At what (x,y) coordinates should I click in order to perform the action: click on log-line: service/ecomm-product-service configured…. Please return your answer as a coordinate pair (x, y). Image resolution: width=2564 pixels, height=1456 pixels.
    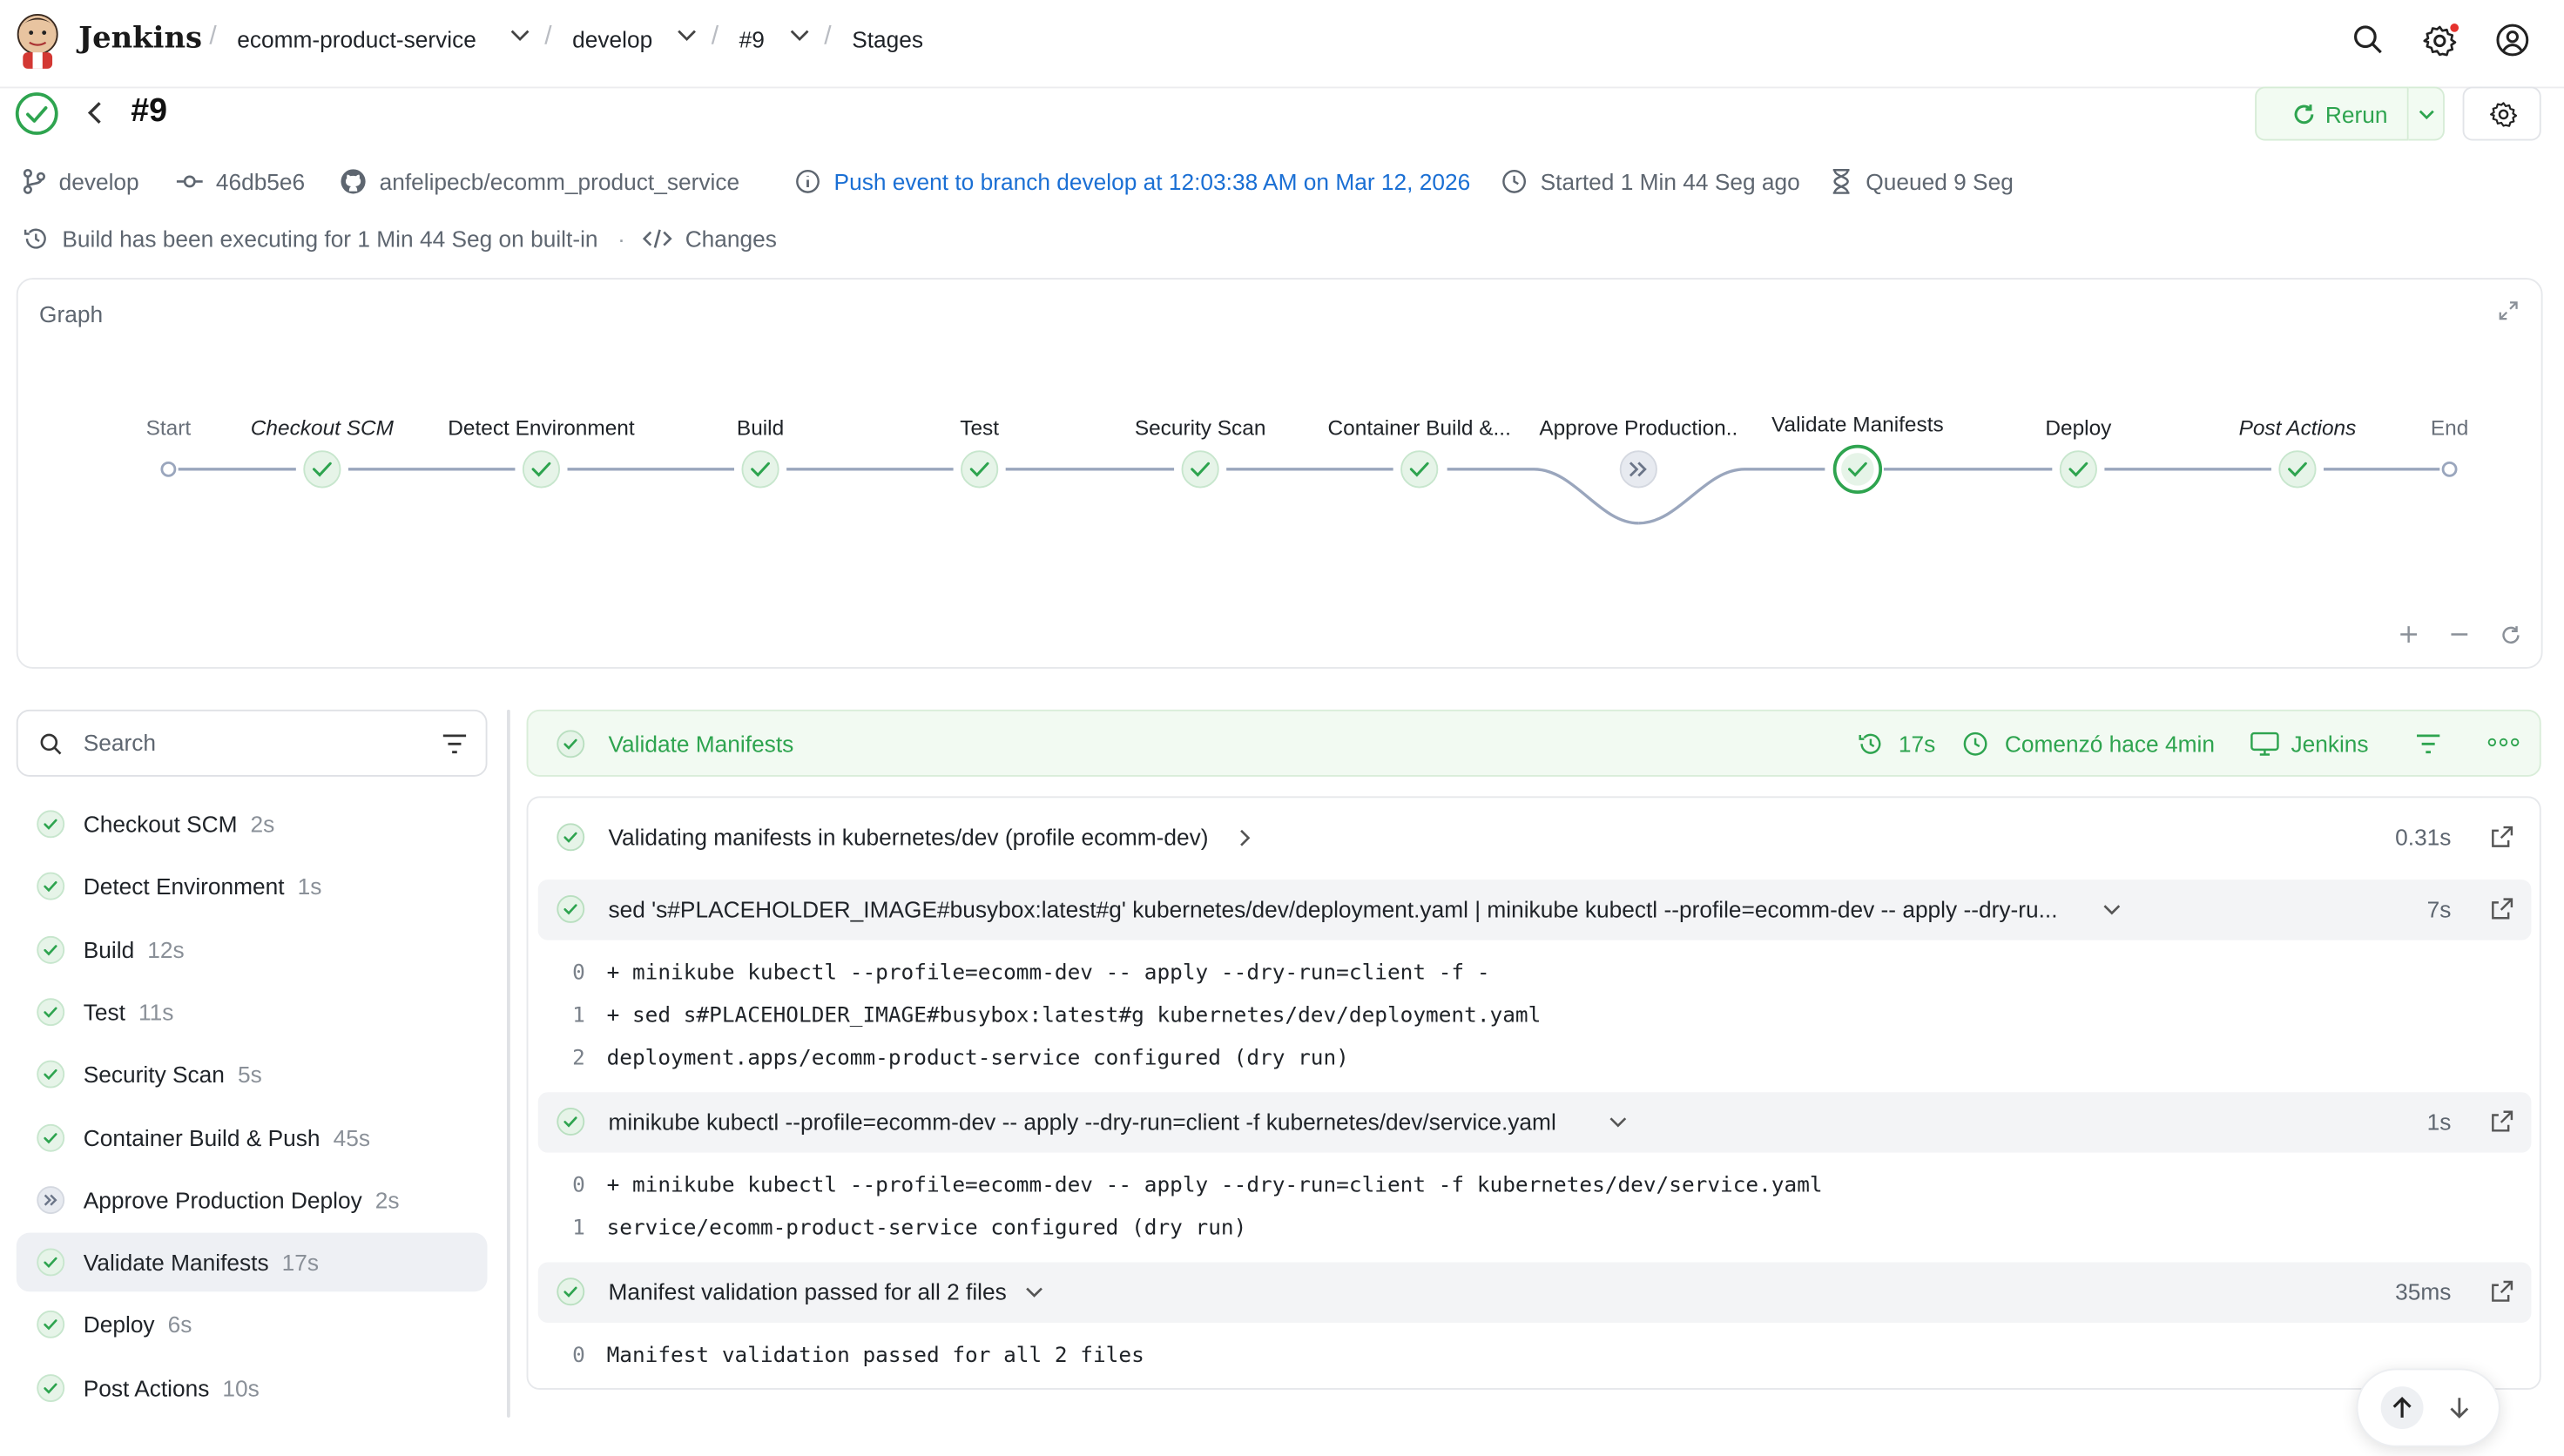
    Looking at the image, I should click on (927, 1229).